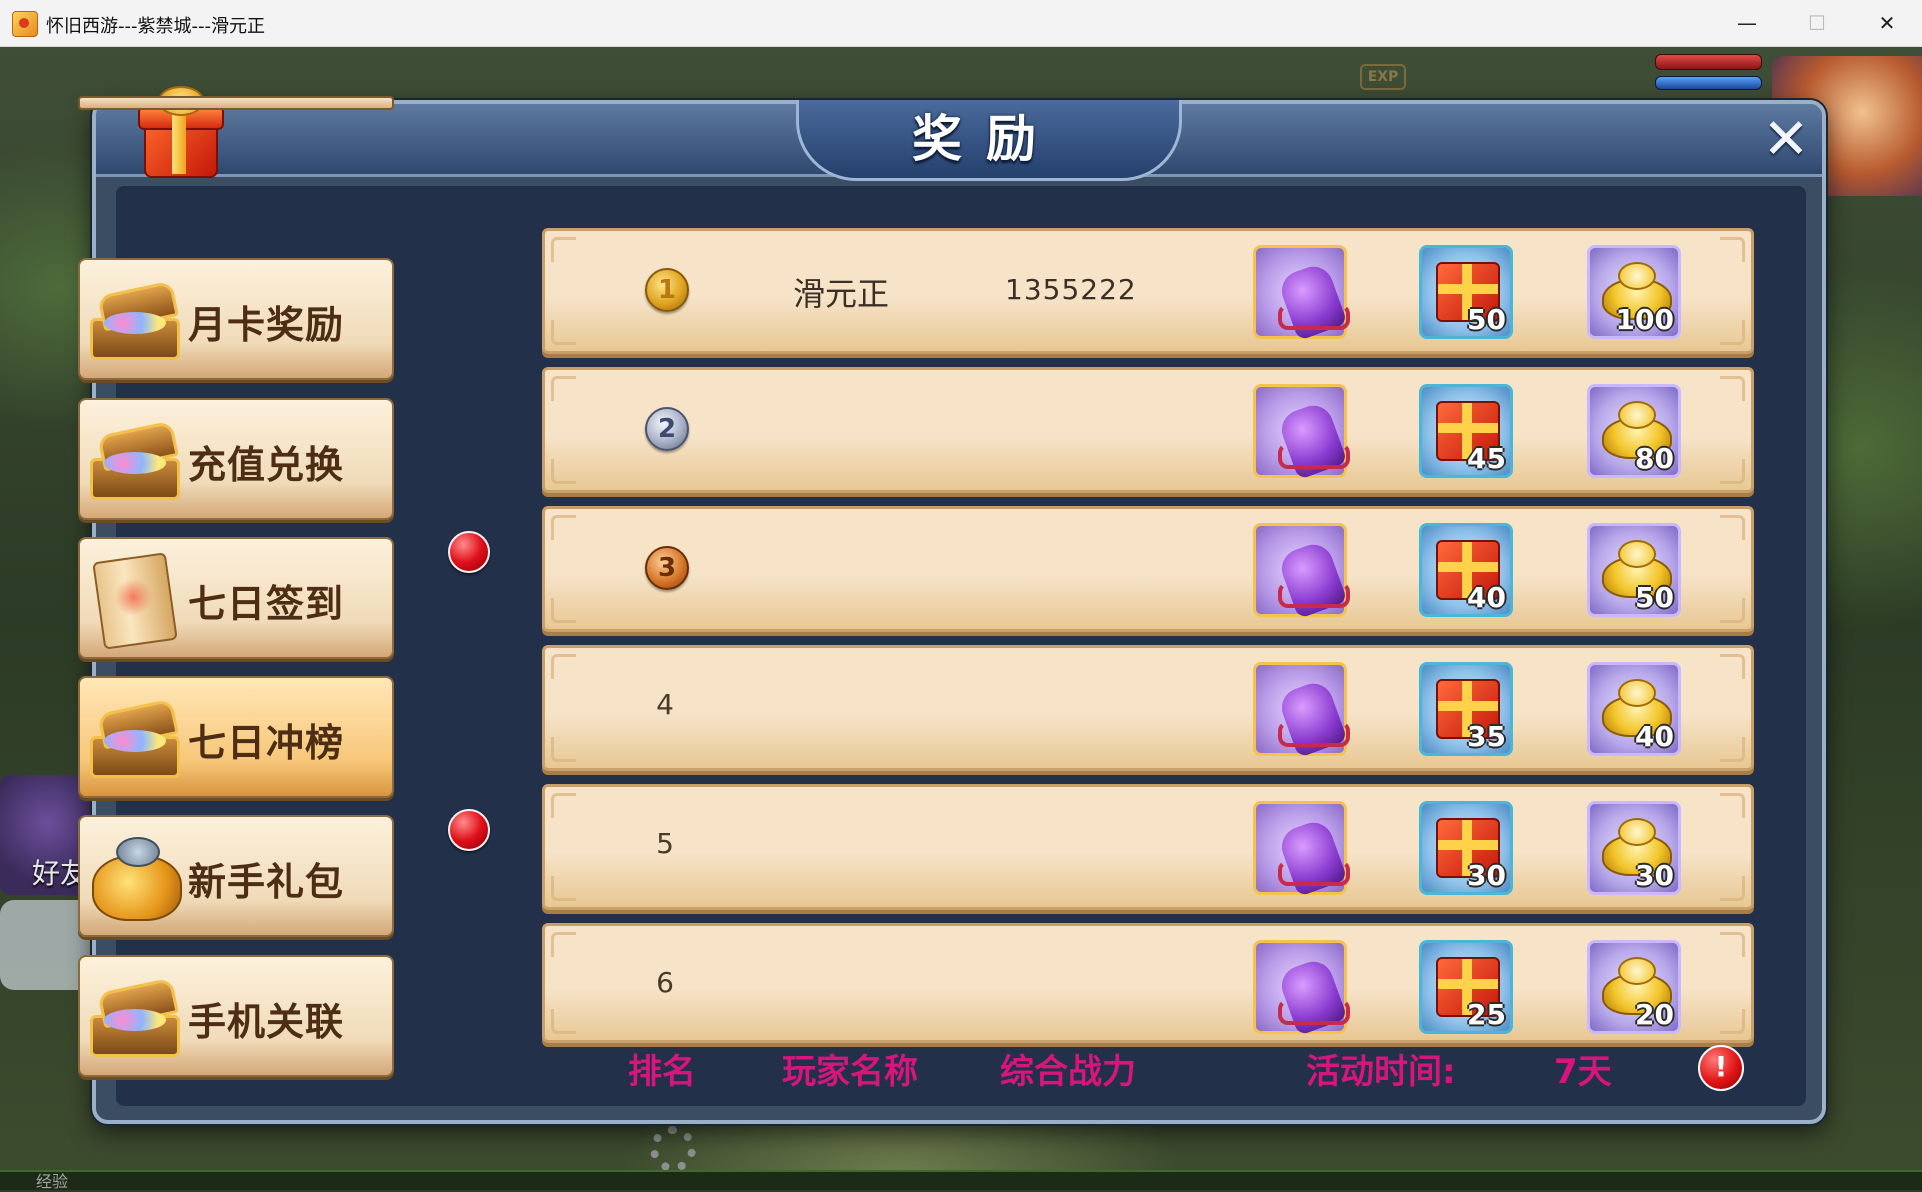 Image resolution: width=1922 pixels, height=1192 pixels. Describe the element at coordinates (1721, 1068) in the screenshot. I see `info-icon: !` at that location.